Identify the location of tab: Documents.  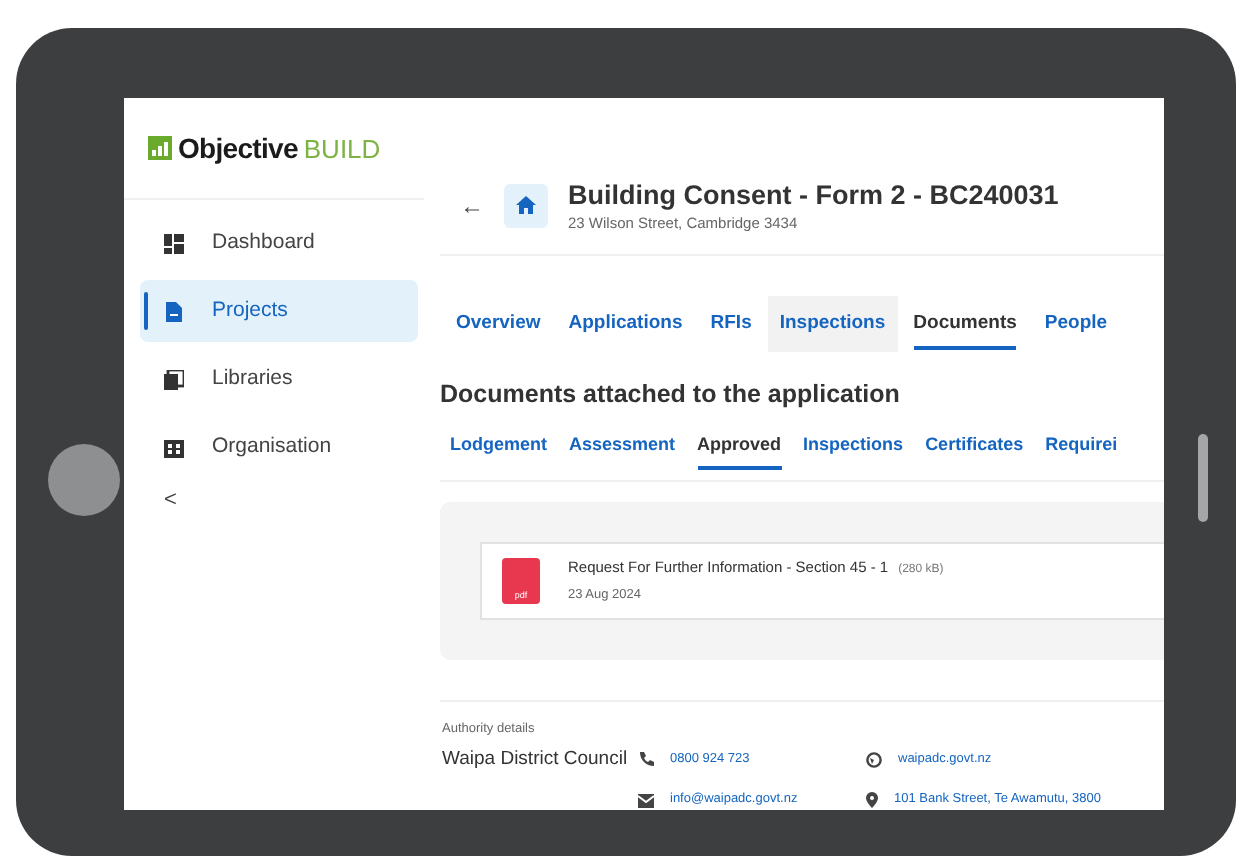
(965, 323).